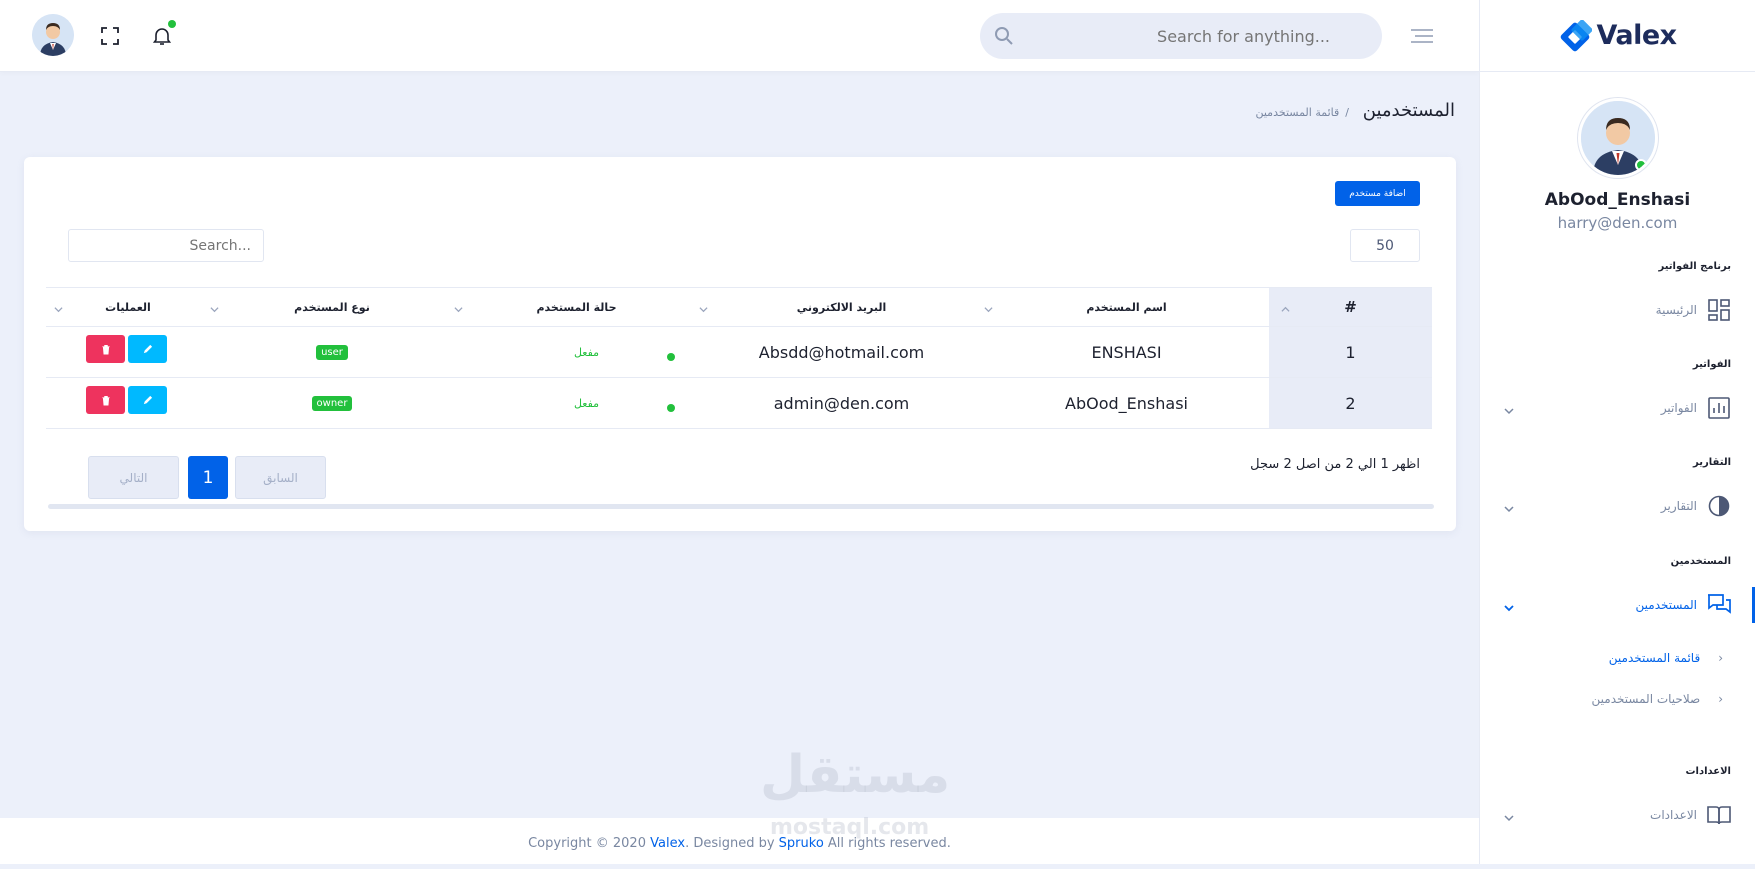 The height and width of the screenshot is (869, 1755). Describe the element at coordinates (1385, 245) in the screenshot. I see `page-length-select` at that location.